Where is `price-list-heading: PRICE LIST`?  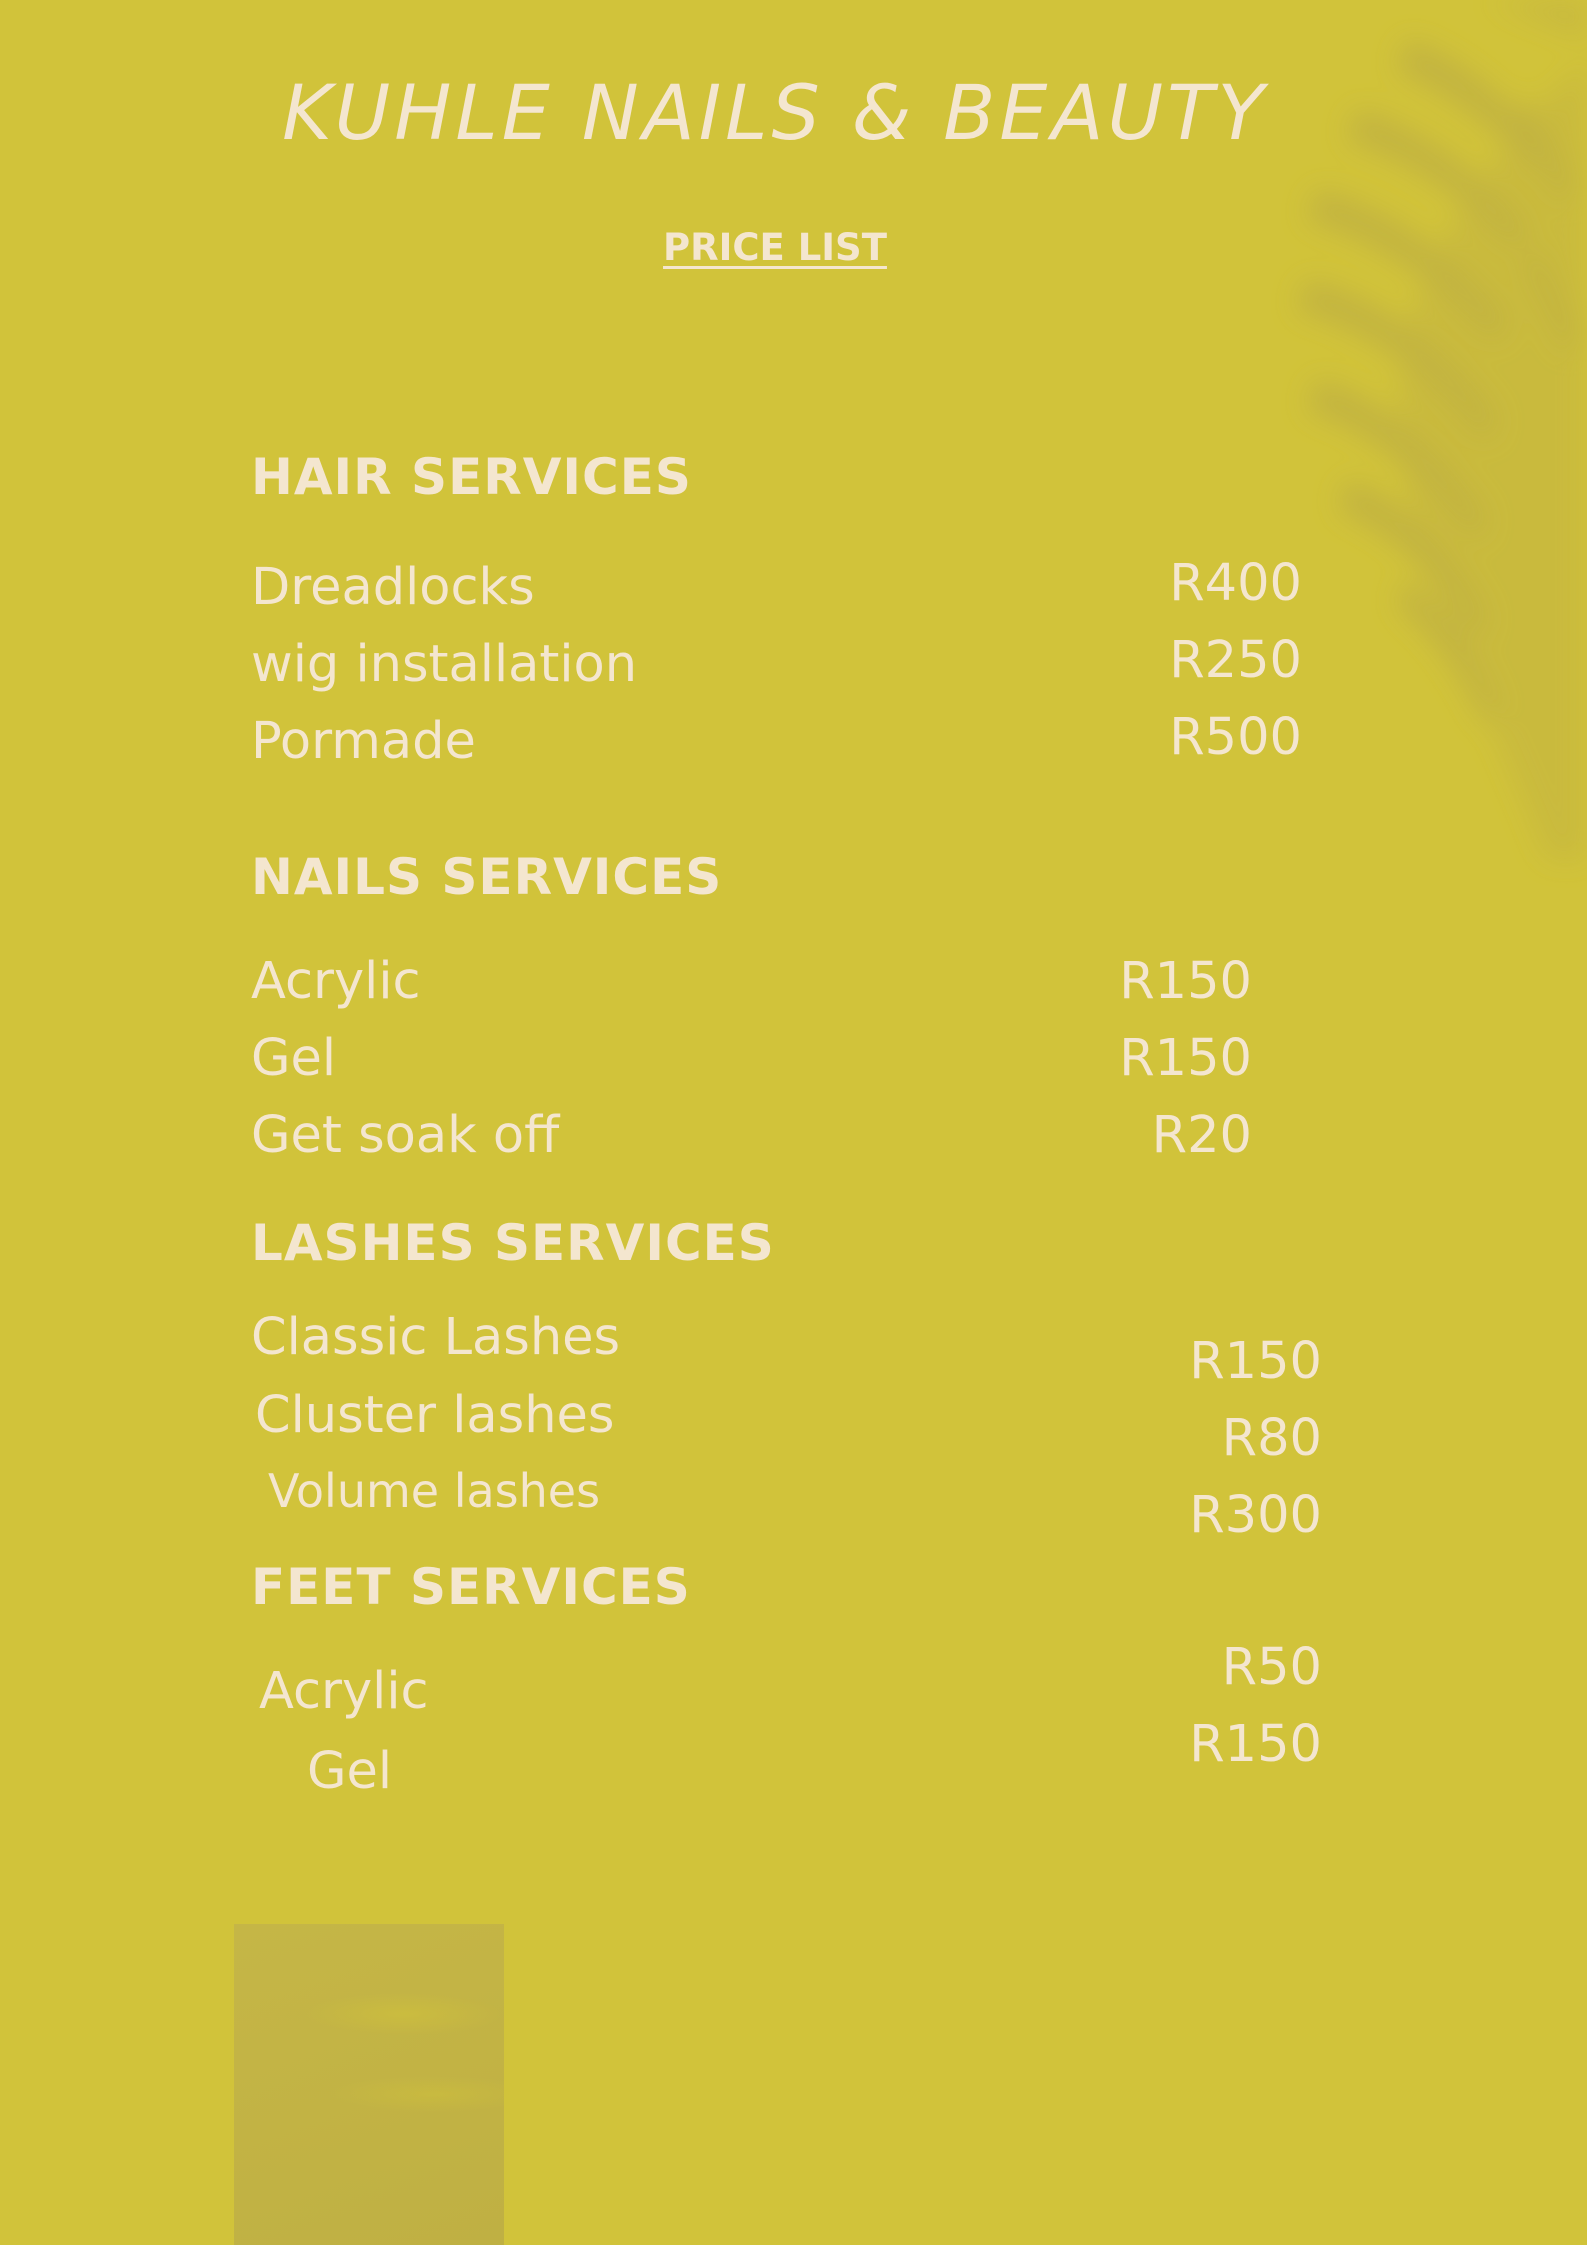
price-list-heading: PRICE LIST is located at coordinates (775, 247).